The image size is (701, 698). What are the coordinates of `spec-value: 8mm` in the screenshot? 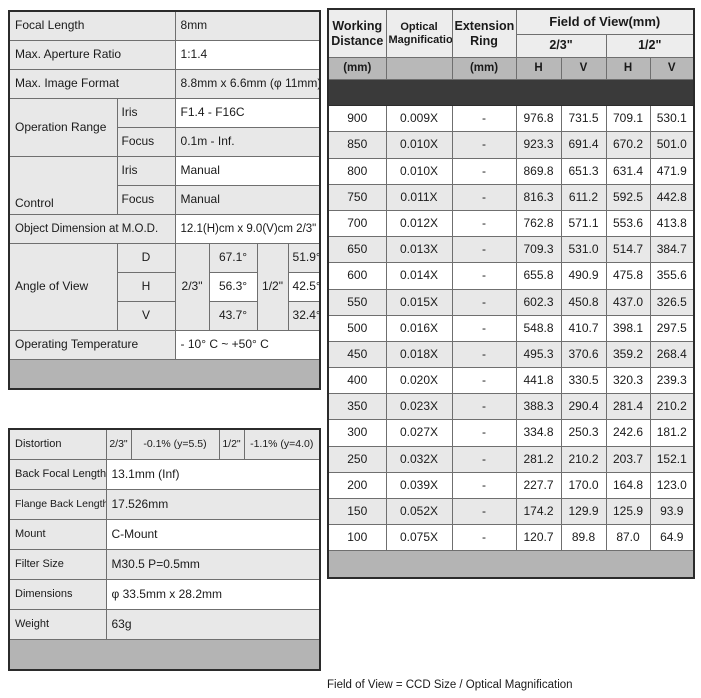 It's located at (247, 25).